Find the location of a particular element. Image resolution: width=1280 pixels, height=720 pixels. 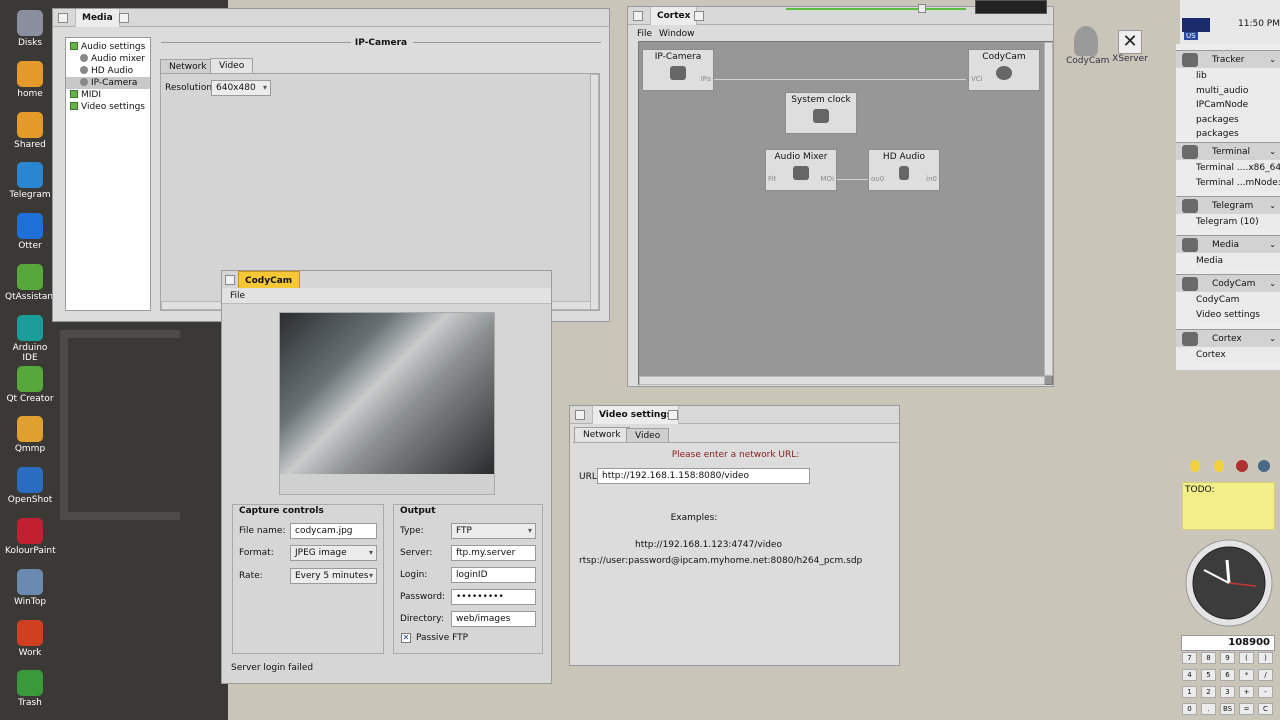

calc-key: 3 is located at coordinates (1227, 692).